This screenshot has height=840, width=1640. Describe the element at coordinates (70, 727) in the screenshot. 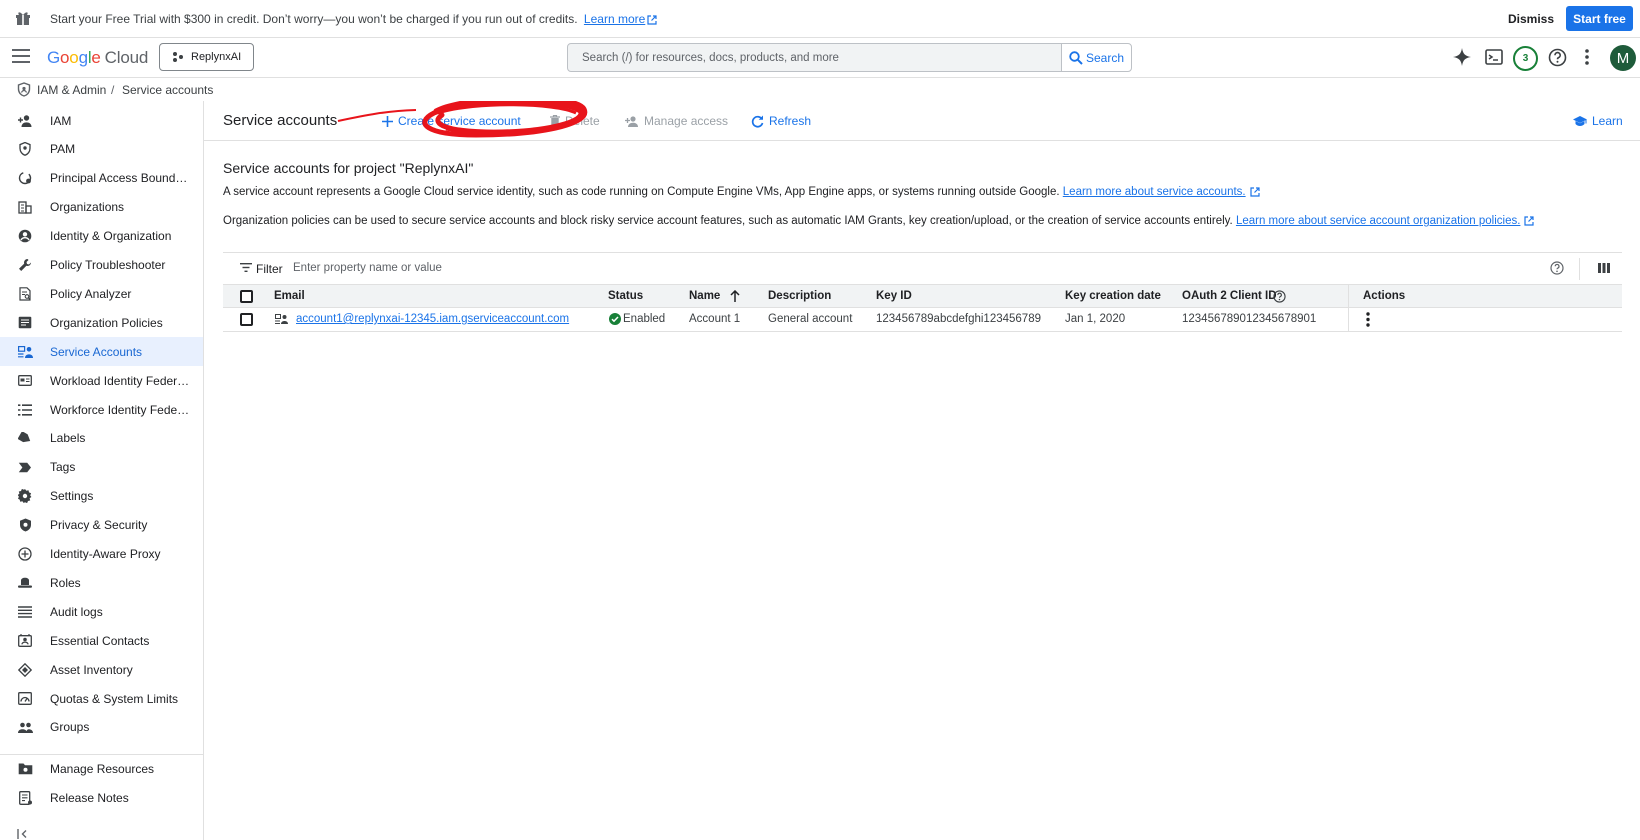

I see `sidebar-item-label: Groups` at that location.